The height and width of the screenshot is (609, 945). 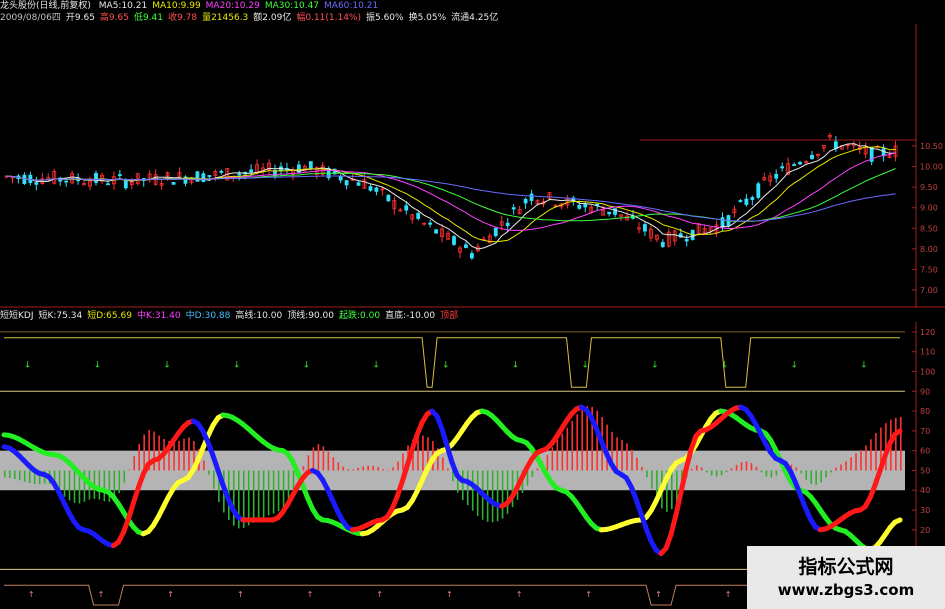 What do you see at coordinates (929, 290) in the screenshot?
I see `price-tick-label: 7.00` at bounding box center [929, 290].